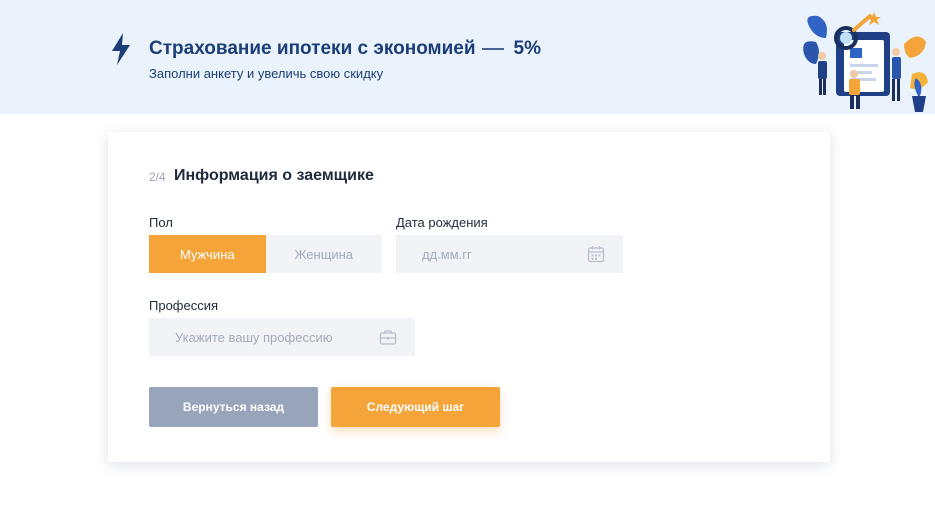  What do you see at coordinates (157, 177) in the screenshot?
I see `step-indicator: 2/4` at bounding box center [157, 177].